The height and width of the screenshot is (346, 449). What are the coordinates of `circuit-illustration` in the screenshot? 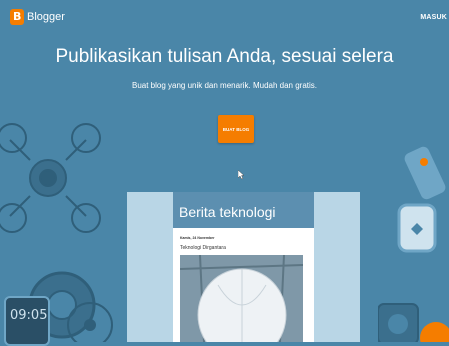 It's located at (90, 322).